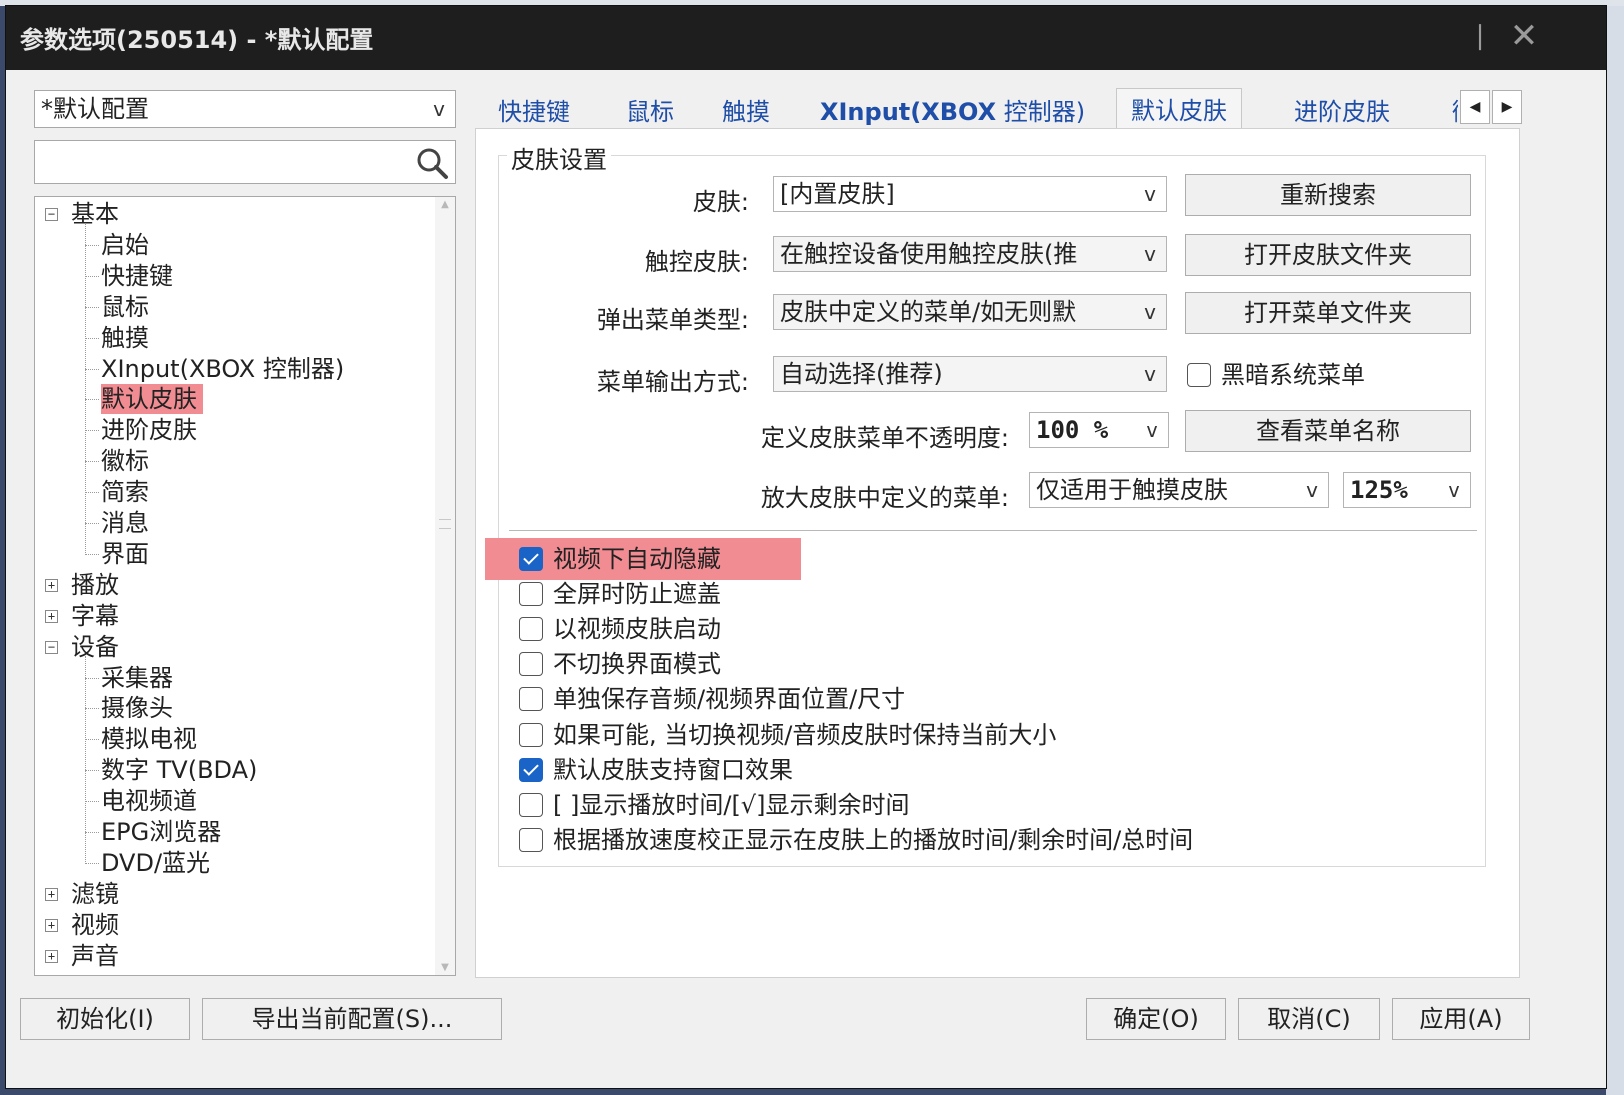 This screenshot has width=1624, height=1095. Describe the element at coordinates (445, 586) in the screenshot. I see `tree-scrollbar: ▲ ▼` at that location.